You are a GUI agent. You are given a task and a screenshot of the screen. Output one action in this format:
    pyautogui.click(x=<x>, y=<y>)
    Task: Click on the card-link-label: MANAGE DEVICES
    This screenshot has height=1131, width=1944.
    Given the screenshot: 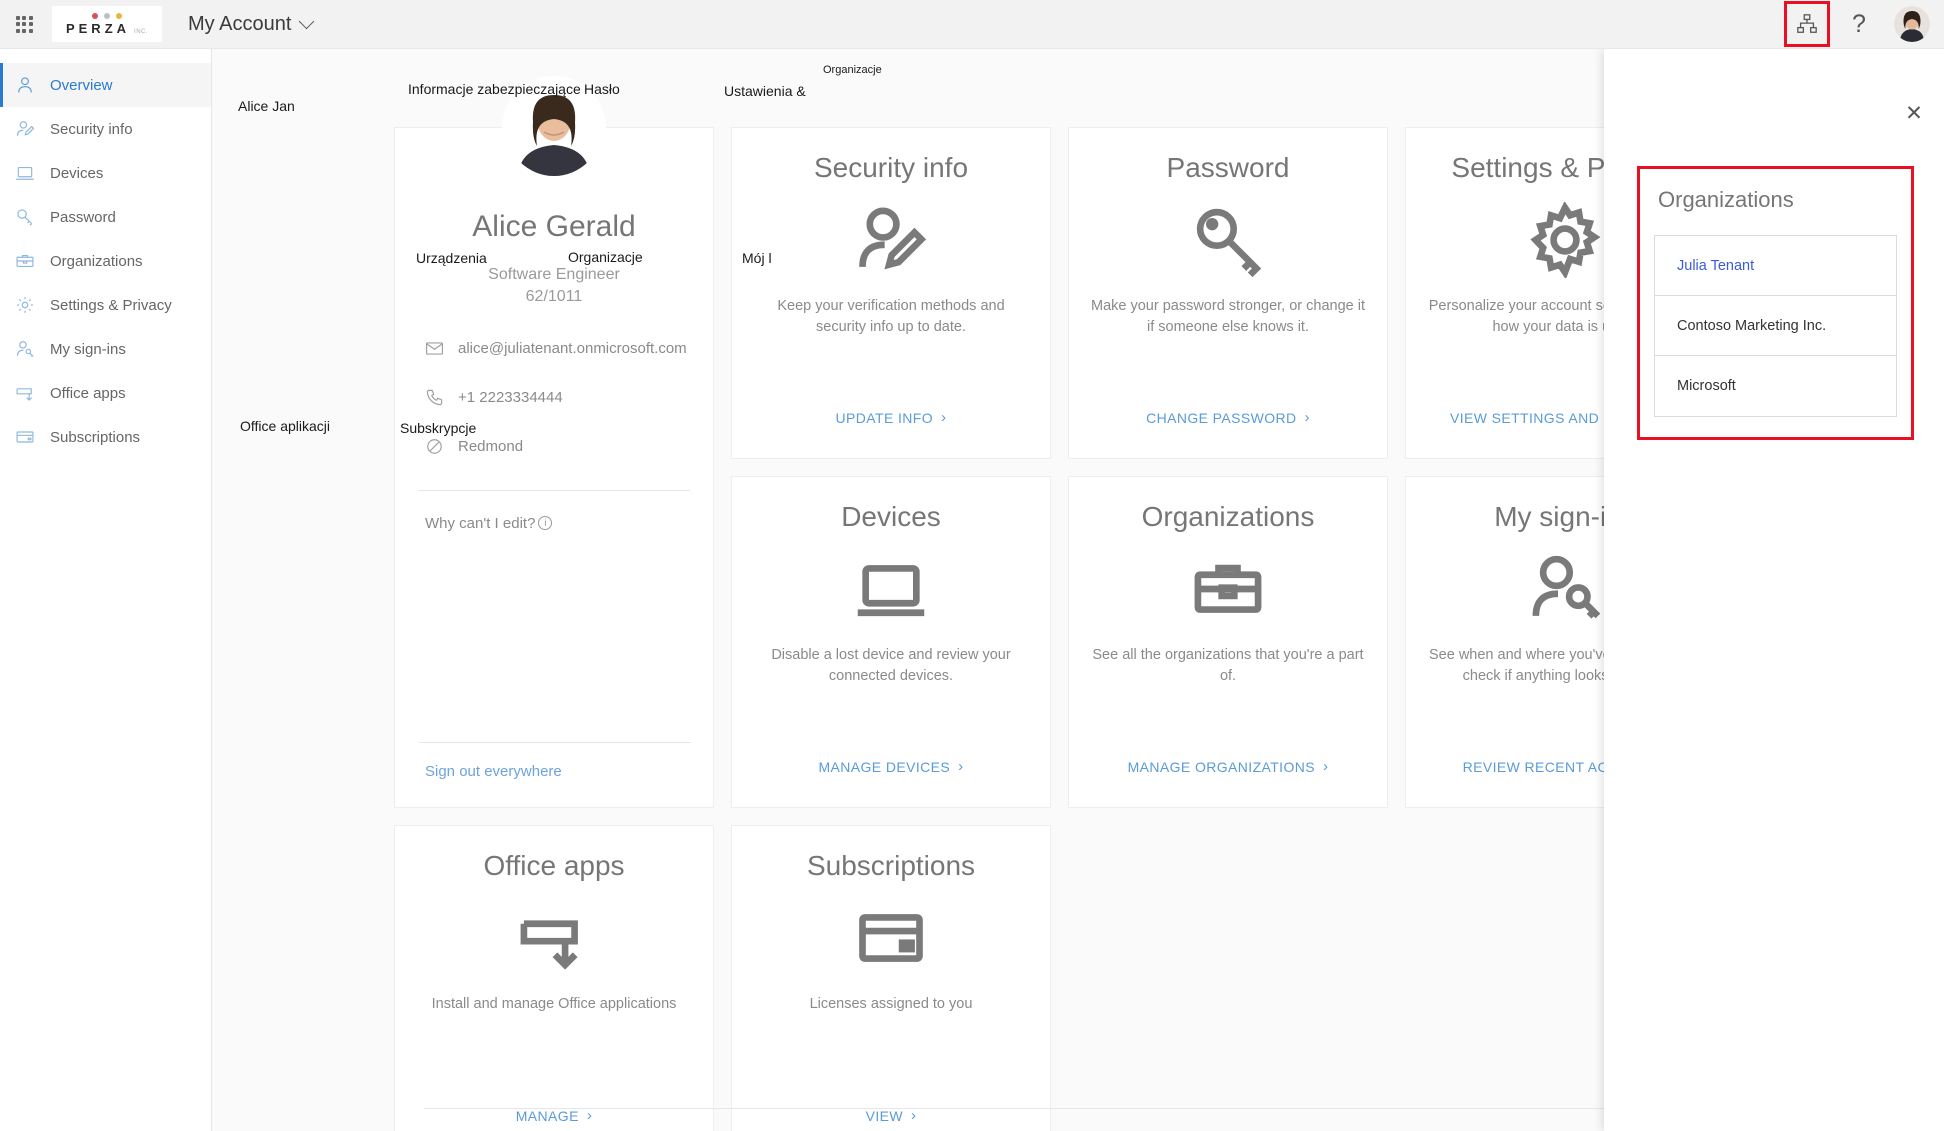 What is the action you would take?
    pyautogui.click(x=884, y=766)
    